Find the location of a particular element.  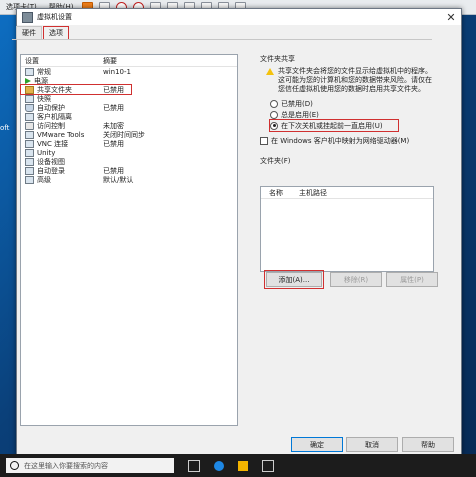

item-label: VNC 连接 is located at coordinates (53, 143).